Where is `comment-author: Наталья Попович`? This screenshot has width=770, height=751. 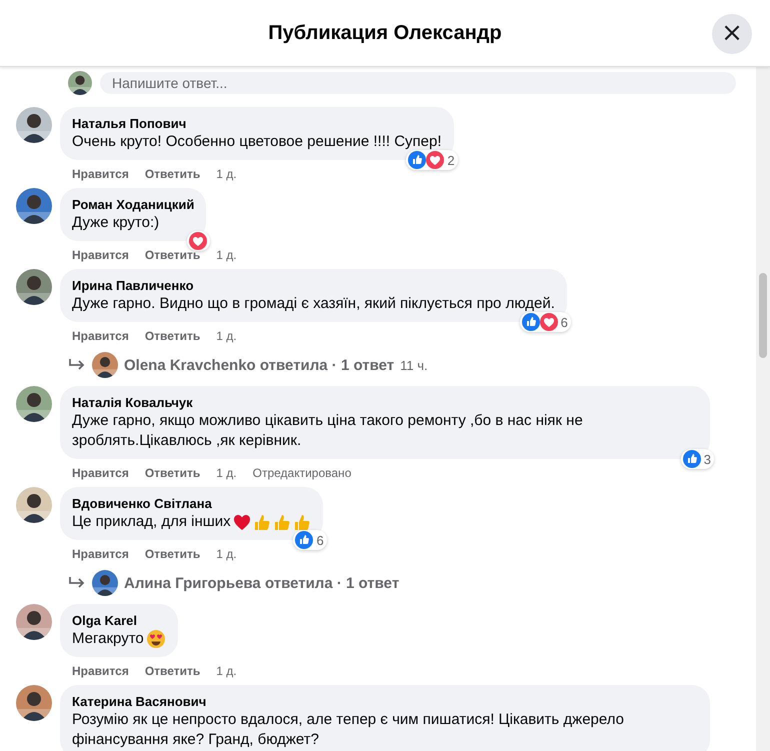 comment-author: Наталья Попович is located at coordinates (257, 123).